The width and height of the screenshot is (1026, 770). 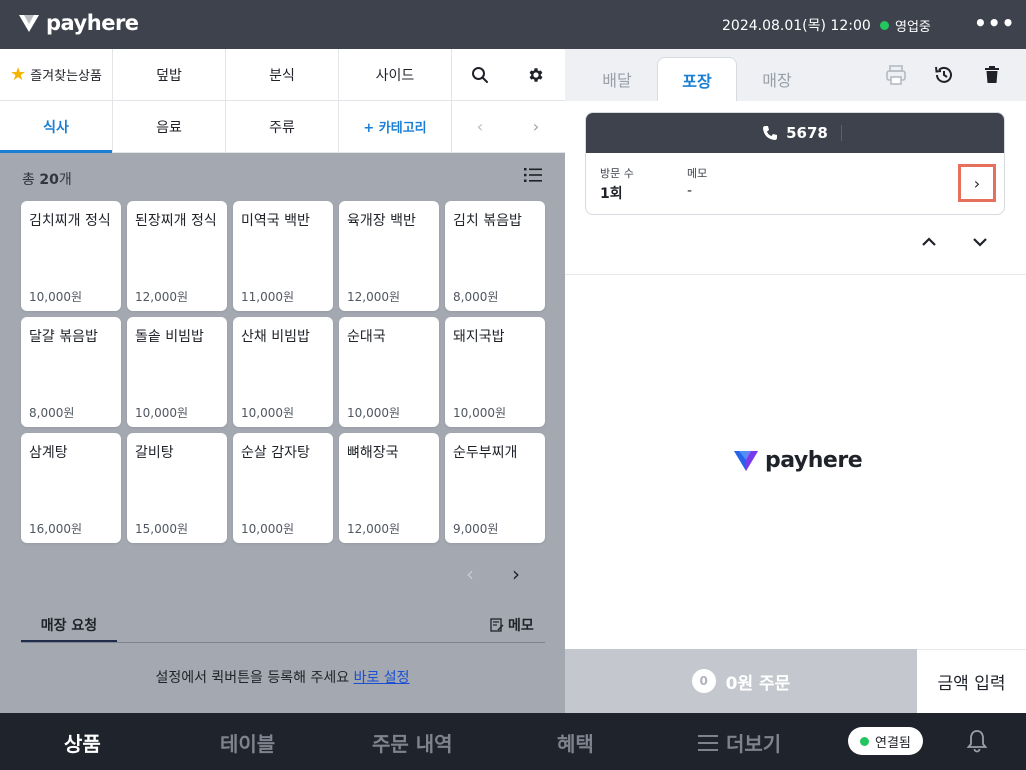 I want to click on customer-detail-button: ›, so click(x=977, y=183).